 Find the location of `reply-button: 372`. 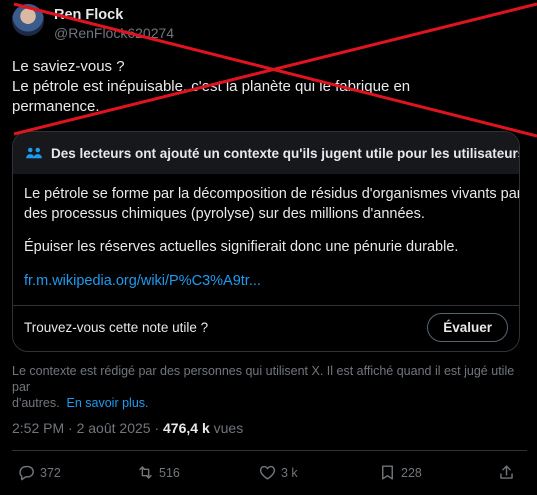

reply-button: 372 is located at coordinates (39, 472).